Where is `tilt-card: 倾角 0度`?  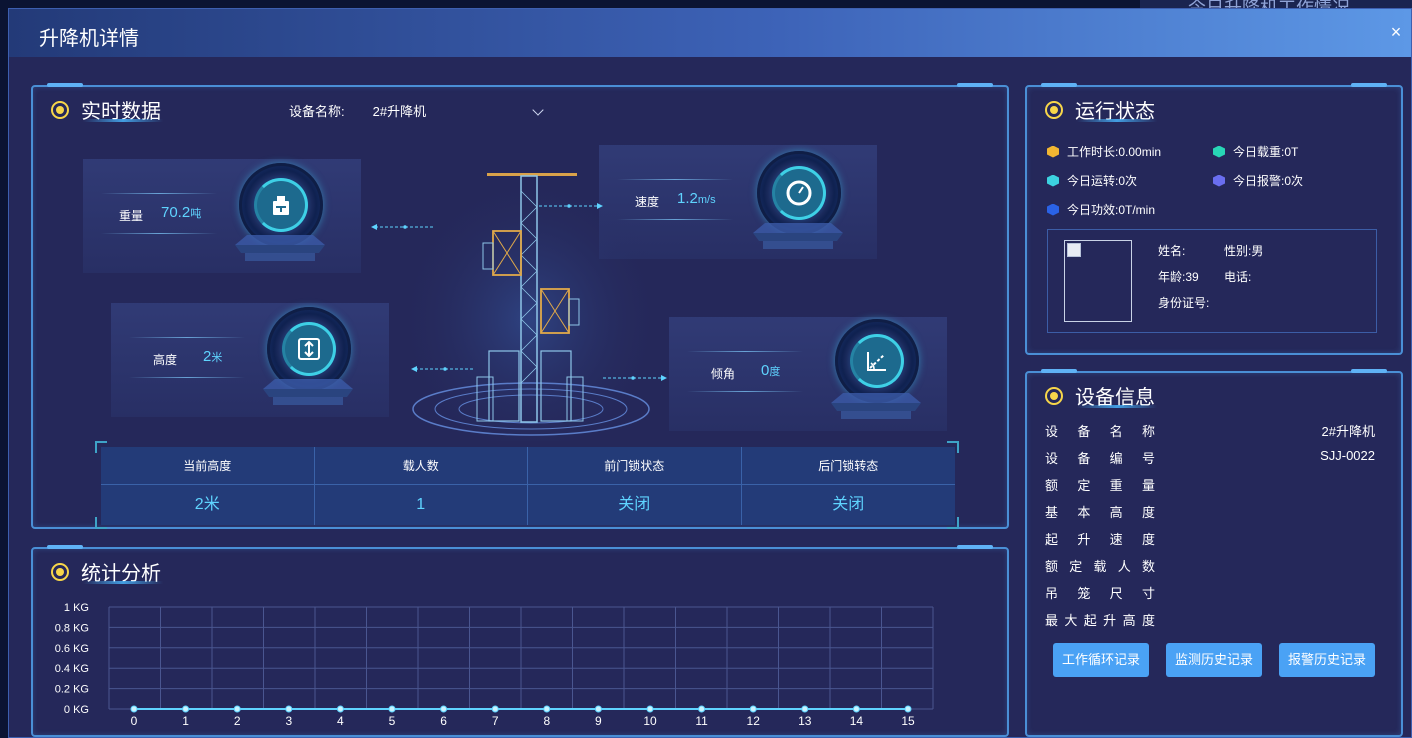
tilt-card: 倾角 0度 is located at coordinates (808, 374).